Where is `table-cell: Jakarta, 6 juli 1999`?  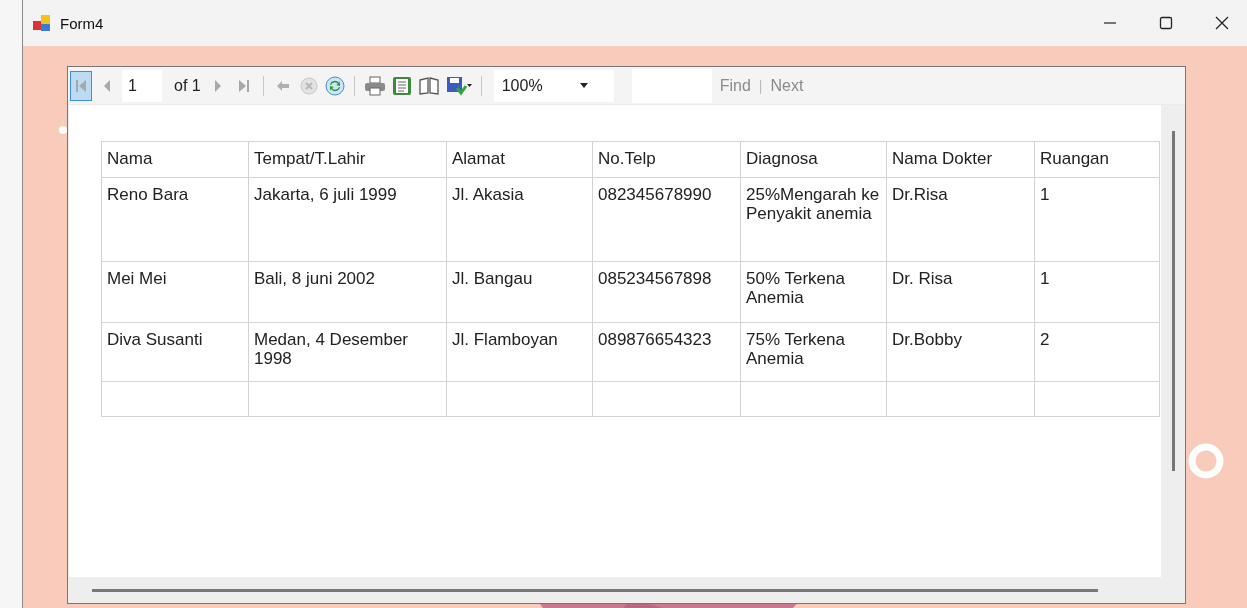
table-cell: Jakarta, 6 juli 1999 is located at coordinates (347, 219).